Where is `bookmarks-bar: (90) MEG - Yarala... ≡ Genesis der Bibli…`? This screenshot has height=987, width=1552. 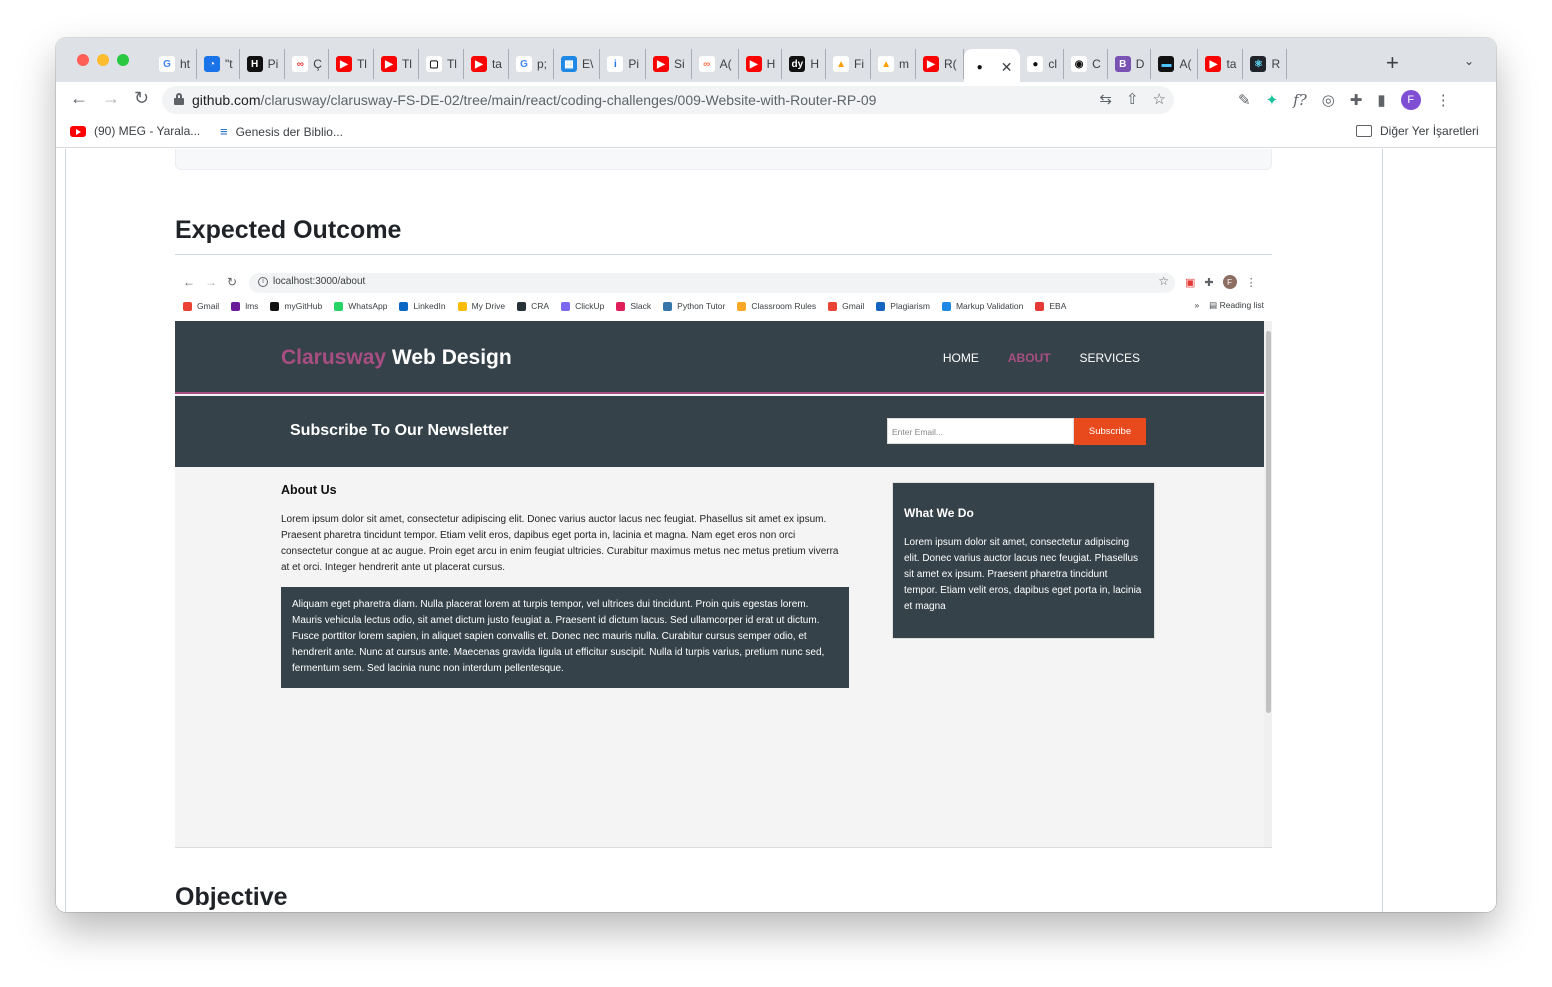 bookmarks-bar: (90) MEG - Yarala... ≡ Genesis der Bibli… is located at coordinates (776, 133).